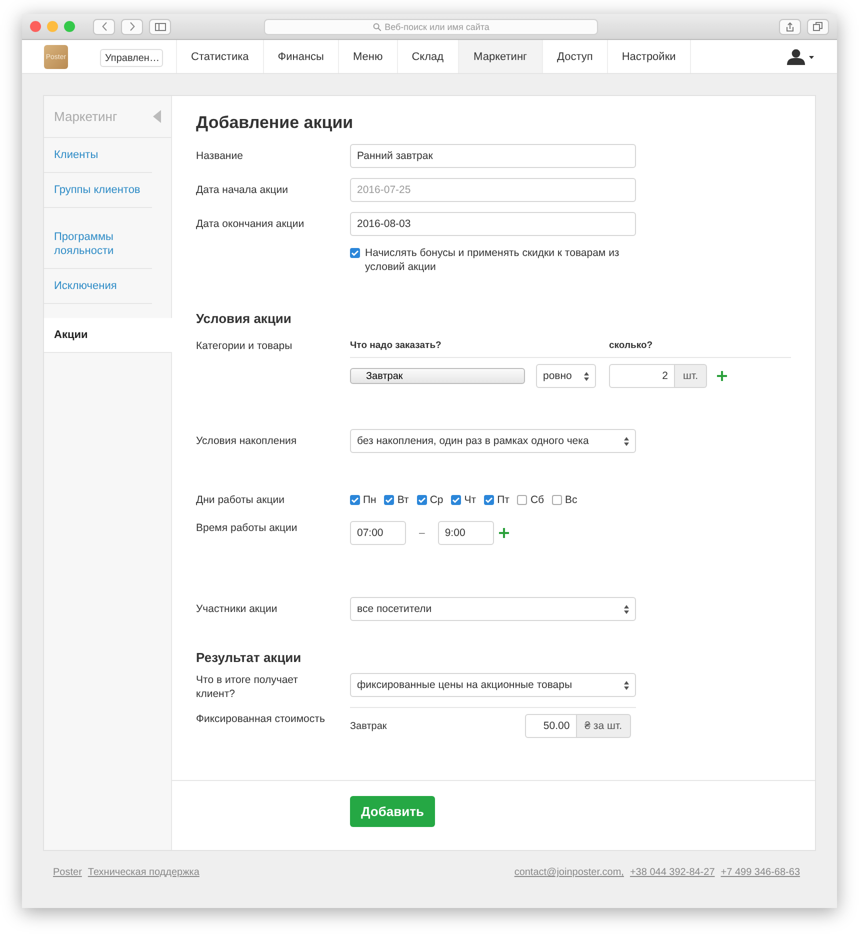 The width and height of the screenshot is (860, 937). I want to click on field-label: Участники акции, so click(237, 609).